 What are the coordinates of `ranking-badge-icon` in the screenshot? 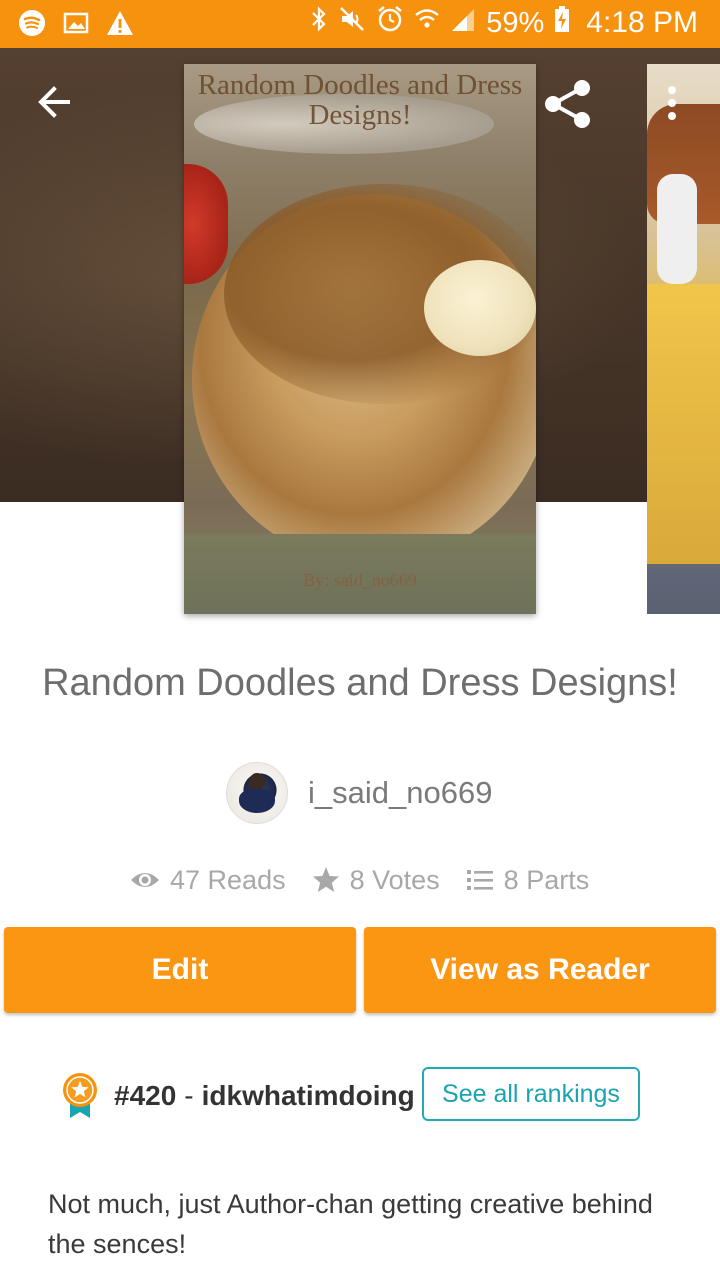 It's located at (80, 1096).